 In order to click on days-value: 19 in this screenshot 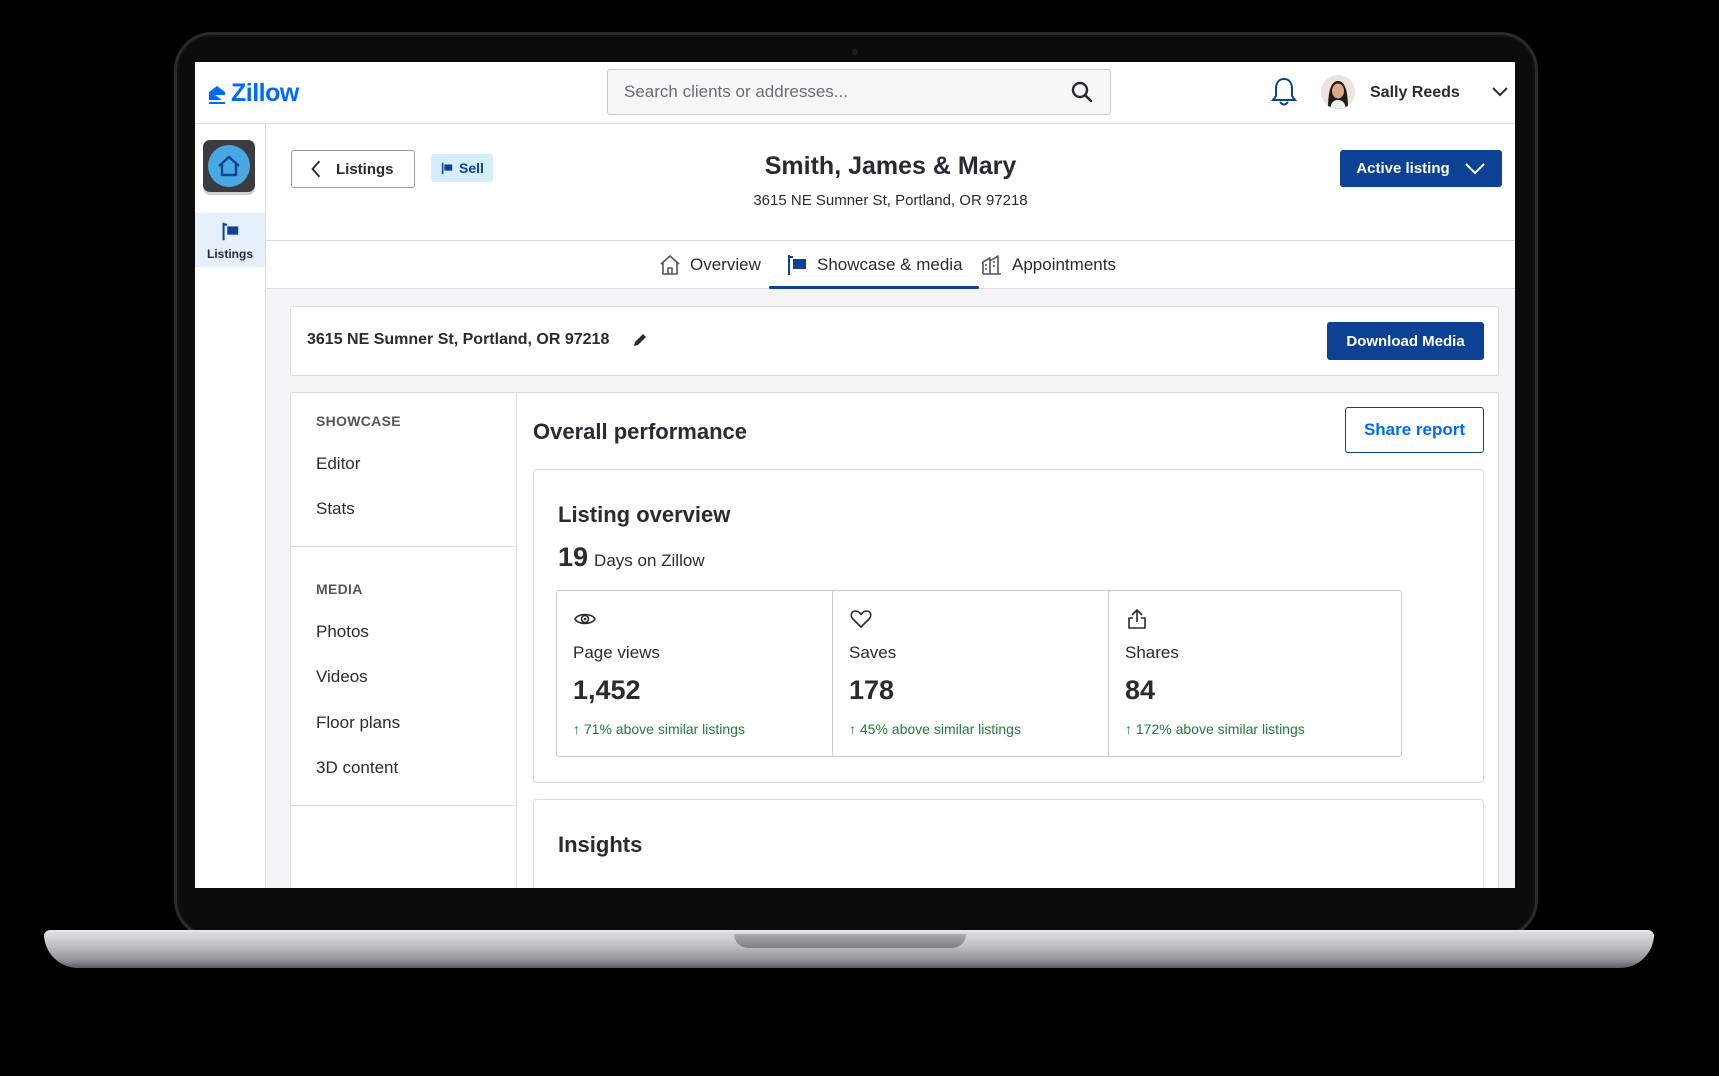, I will do `click(573, 557)`.